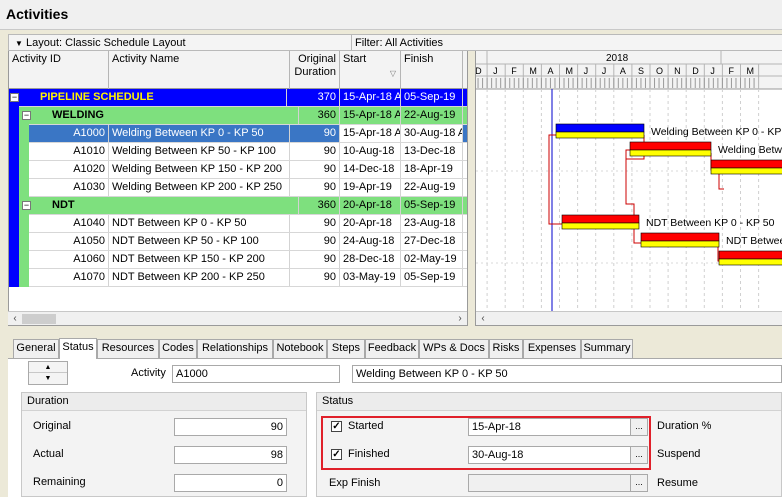 This screenshot has height=497, width=782. What do you see at coordinates (629, 318) in the screenshot?
I see `gantt-horizontal-scrollbar: ‹` at bounding box center [629, 318].